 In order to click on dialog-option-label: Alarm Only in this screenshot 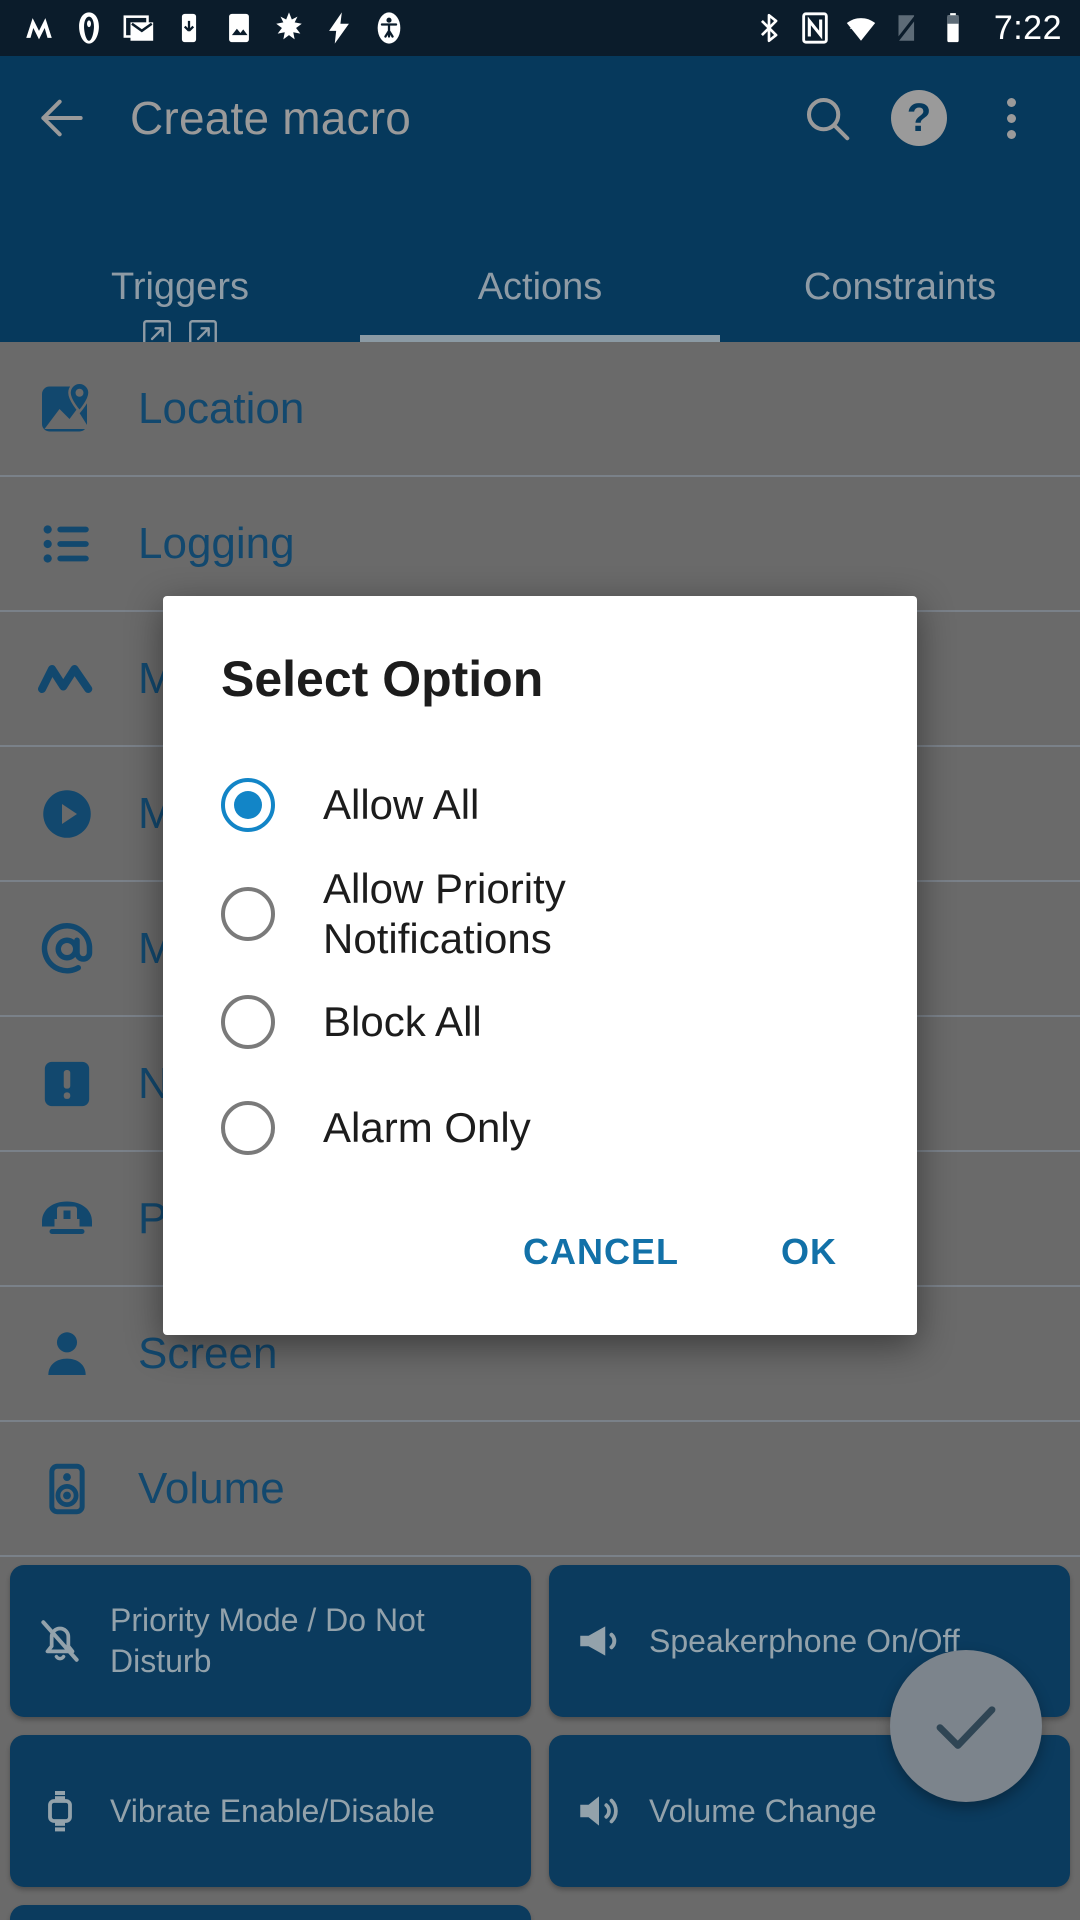, I will do `click(427, 1128)`.